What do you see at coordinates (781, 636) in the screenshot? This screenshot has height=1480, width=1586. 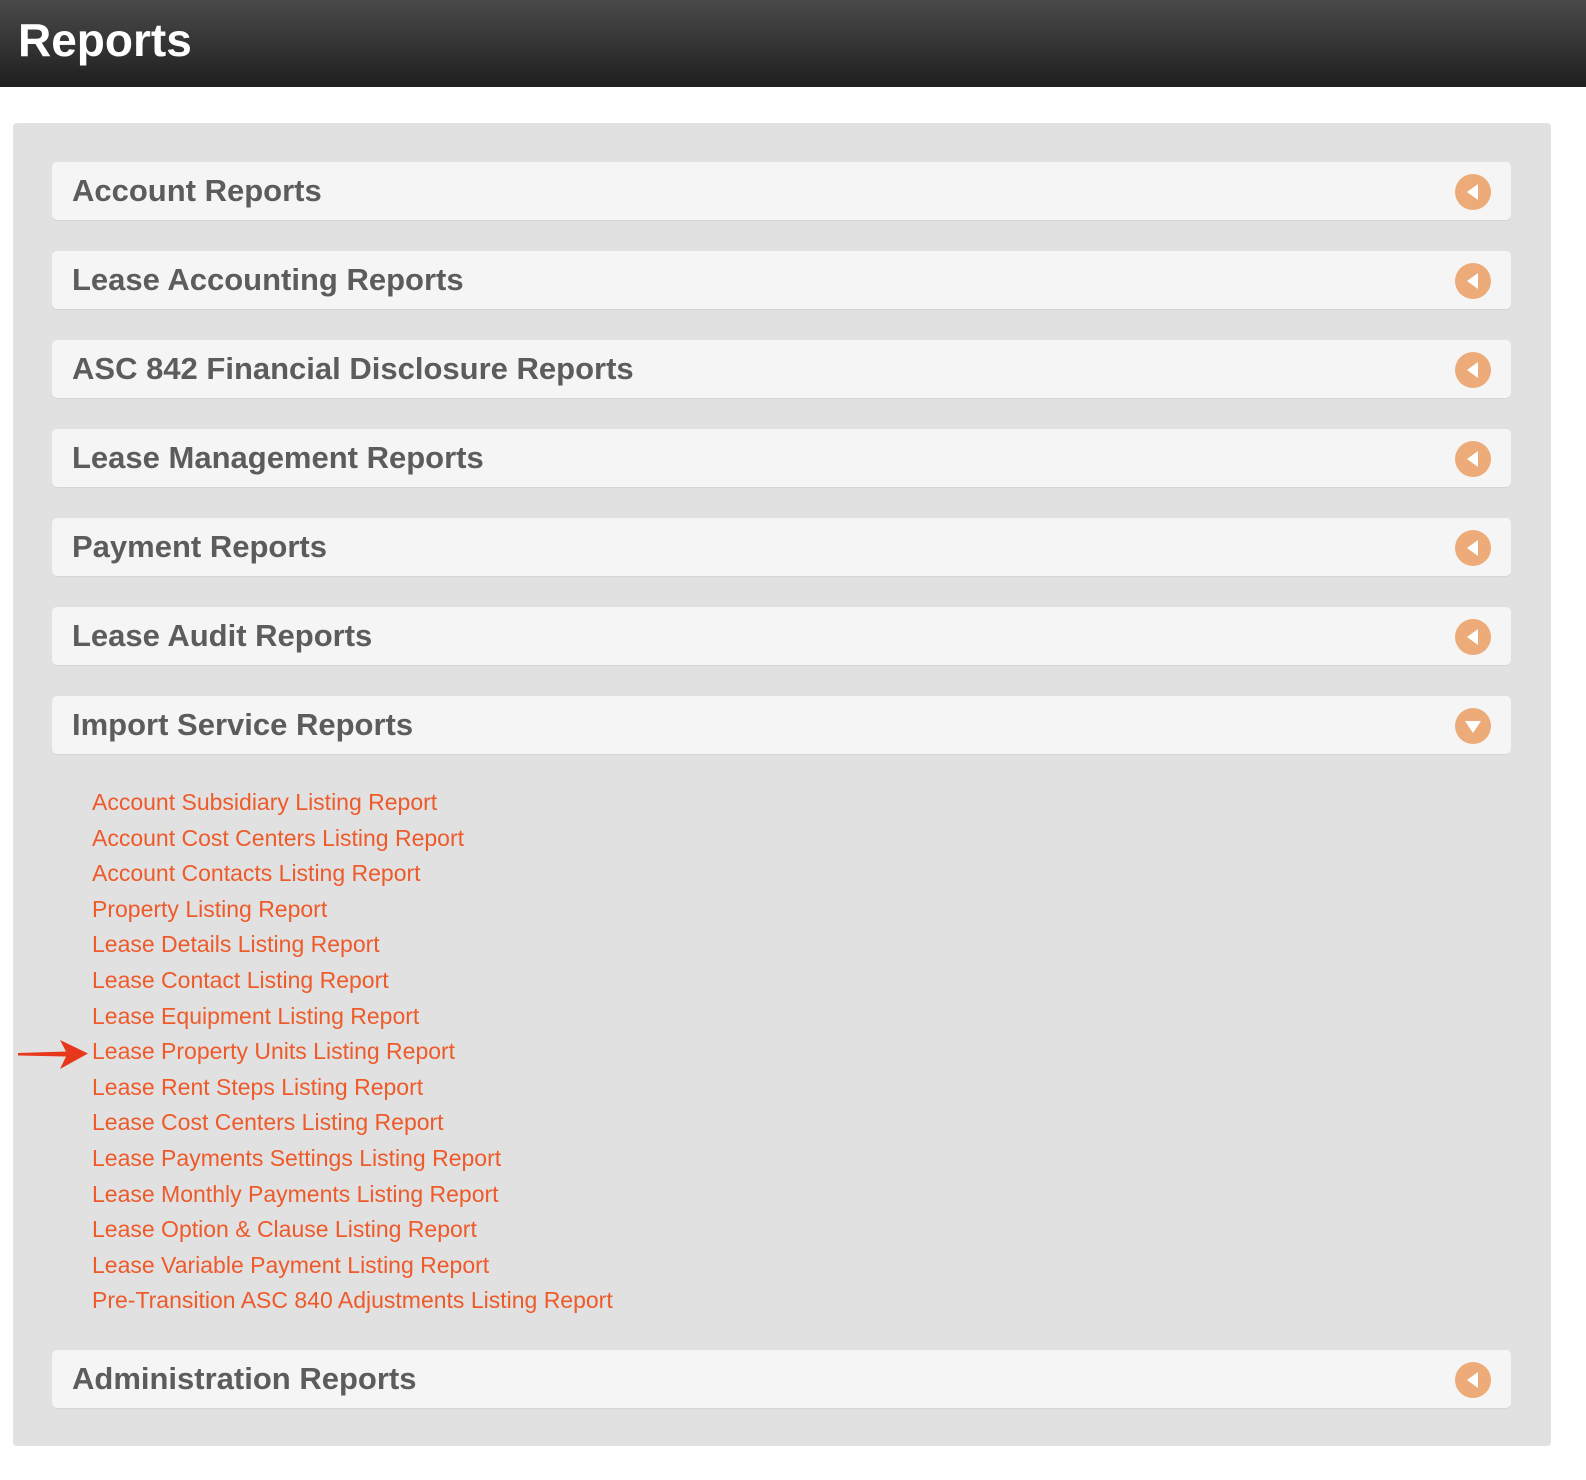 I see `section-lease-audit-reports: Lease Audit Reports` at bounding box center [781, 636].